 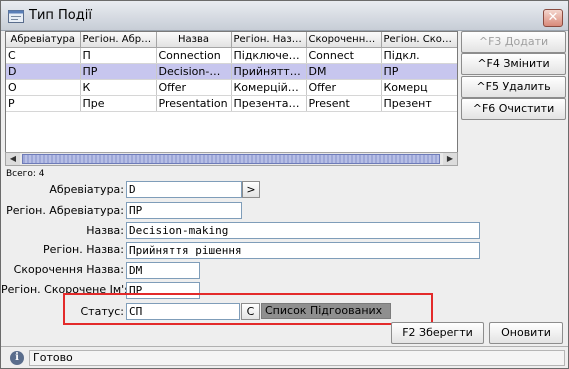 What do you see at coordinates (248, 309) in the screenshot?
I see `highlight-box` at bounding box center [248, 309].